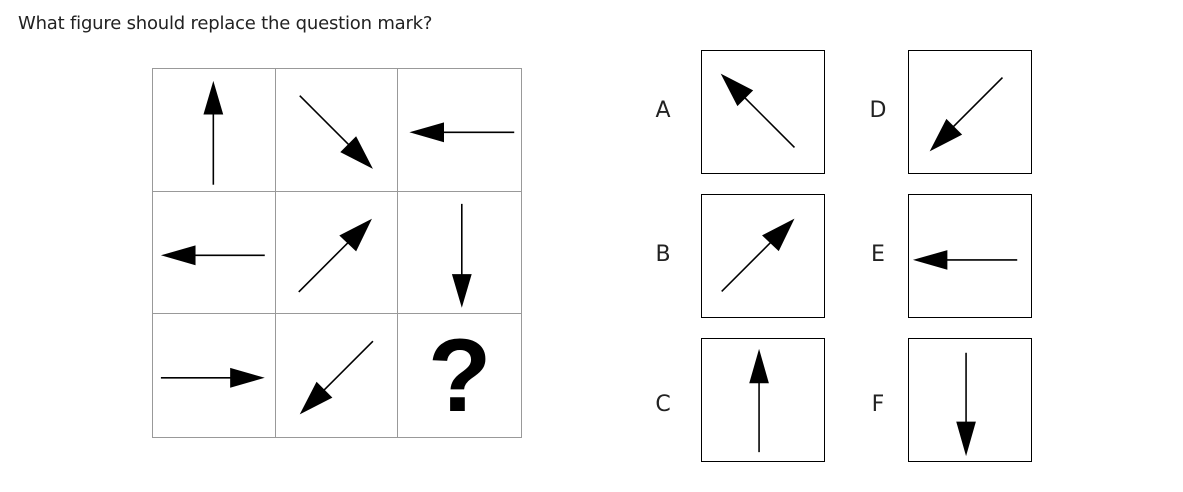 This screenshot has height=492, width=1183. I want to click on option-f: F, so click(947, 400).